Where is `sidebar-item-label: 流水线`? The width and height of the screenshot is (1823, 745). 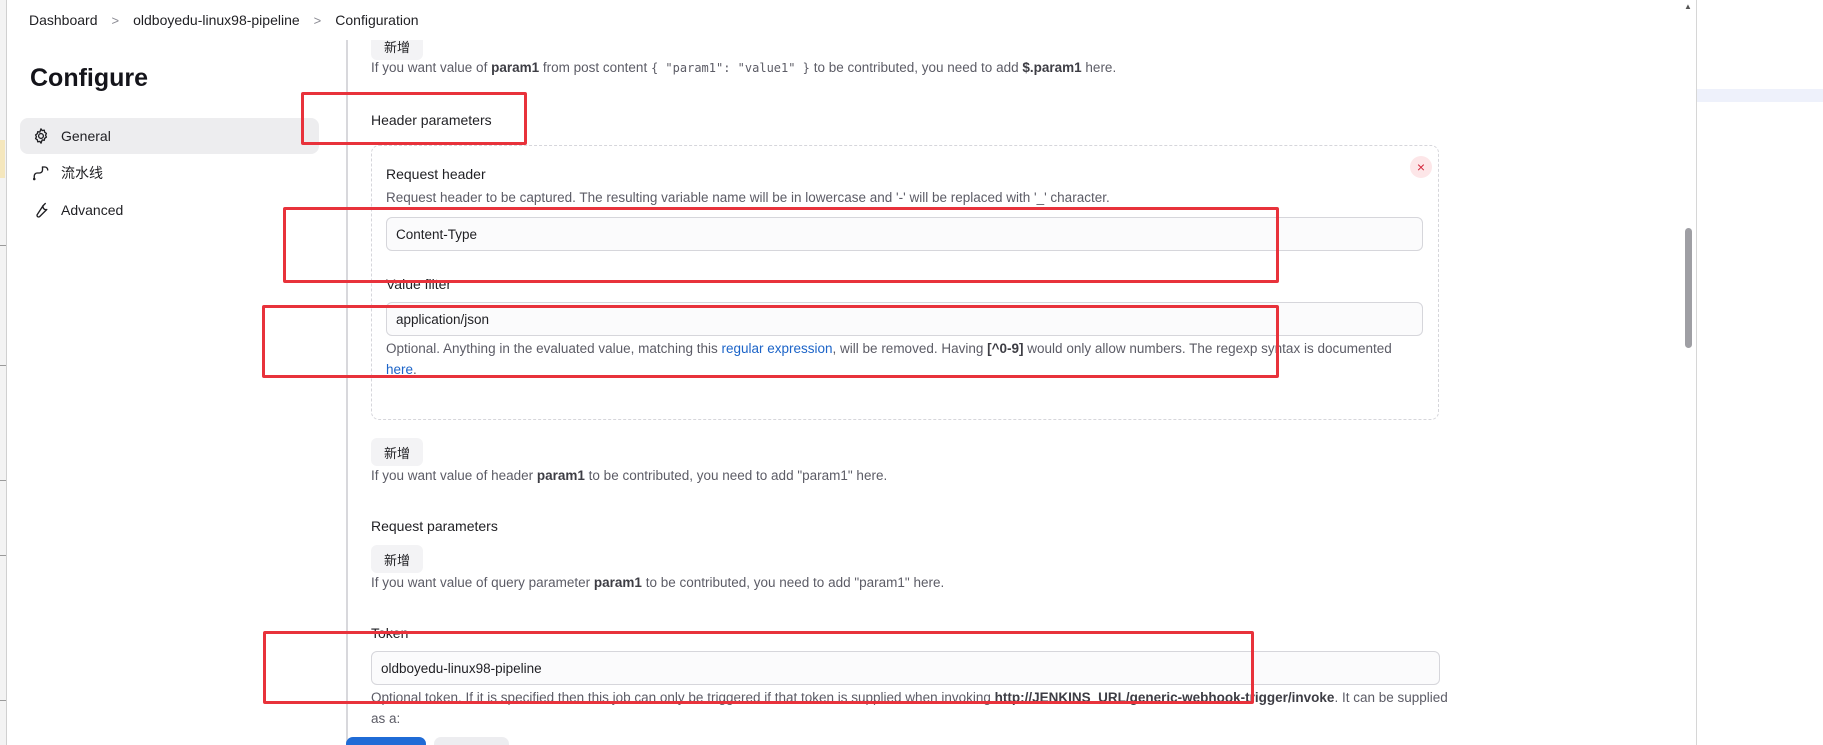 sidebar-item-label: 流水线 is located at coordinates (82, 173).